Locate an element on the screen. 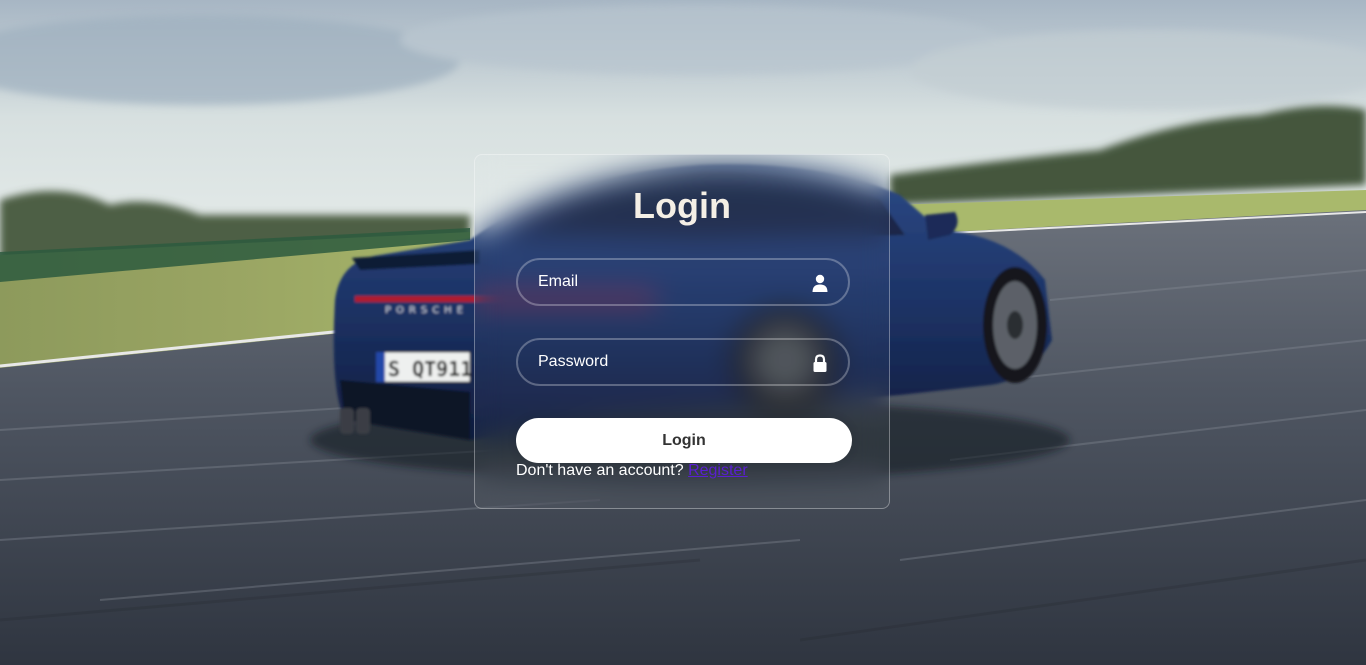 Image resolution: width=1366 pixels, height=665 pixels. email-input is located at coordinates (683, 282).